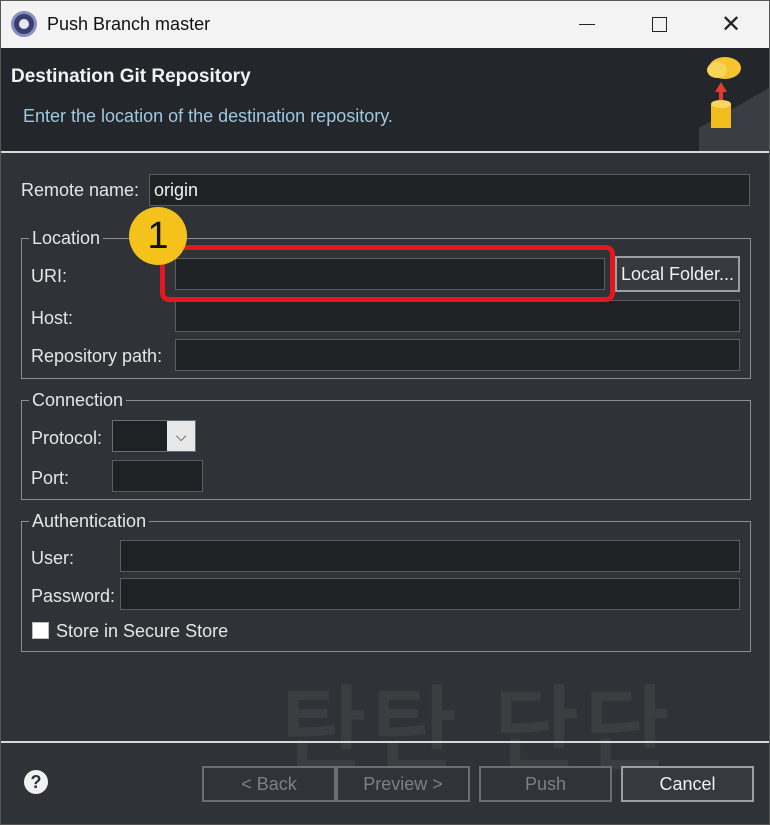  I want to click on user-input, so click(430, 556).